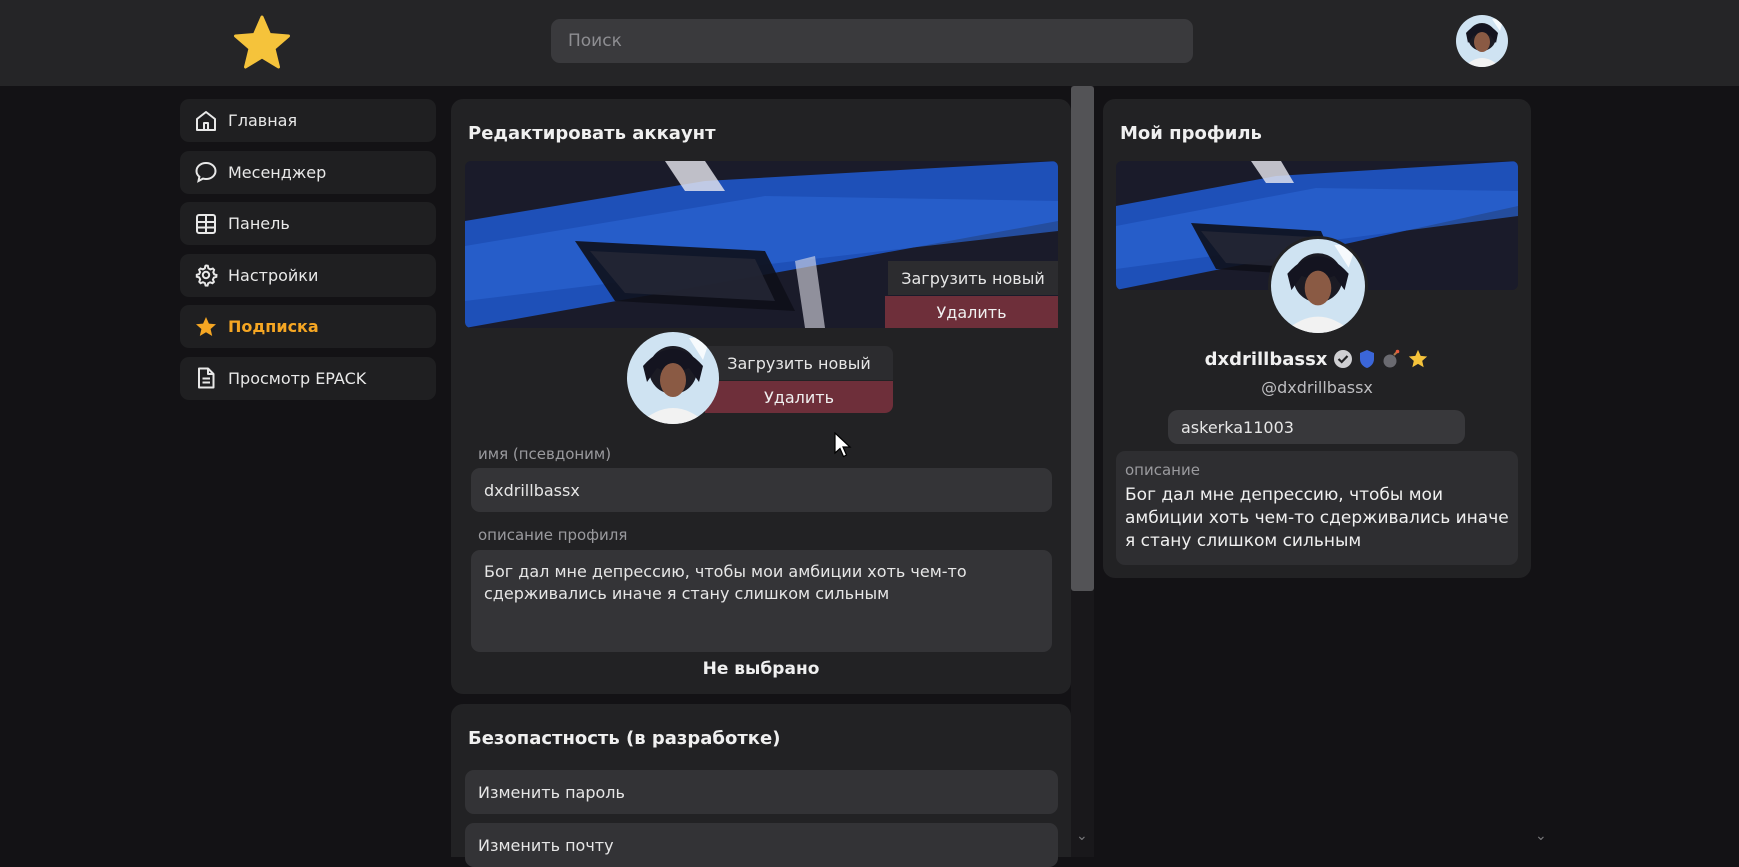 The width and height of the screenshot is (1739, 867). I want to click on change-password-button: Изменить пароль, so click(761, 792).